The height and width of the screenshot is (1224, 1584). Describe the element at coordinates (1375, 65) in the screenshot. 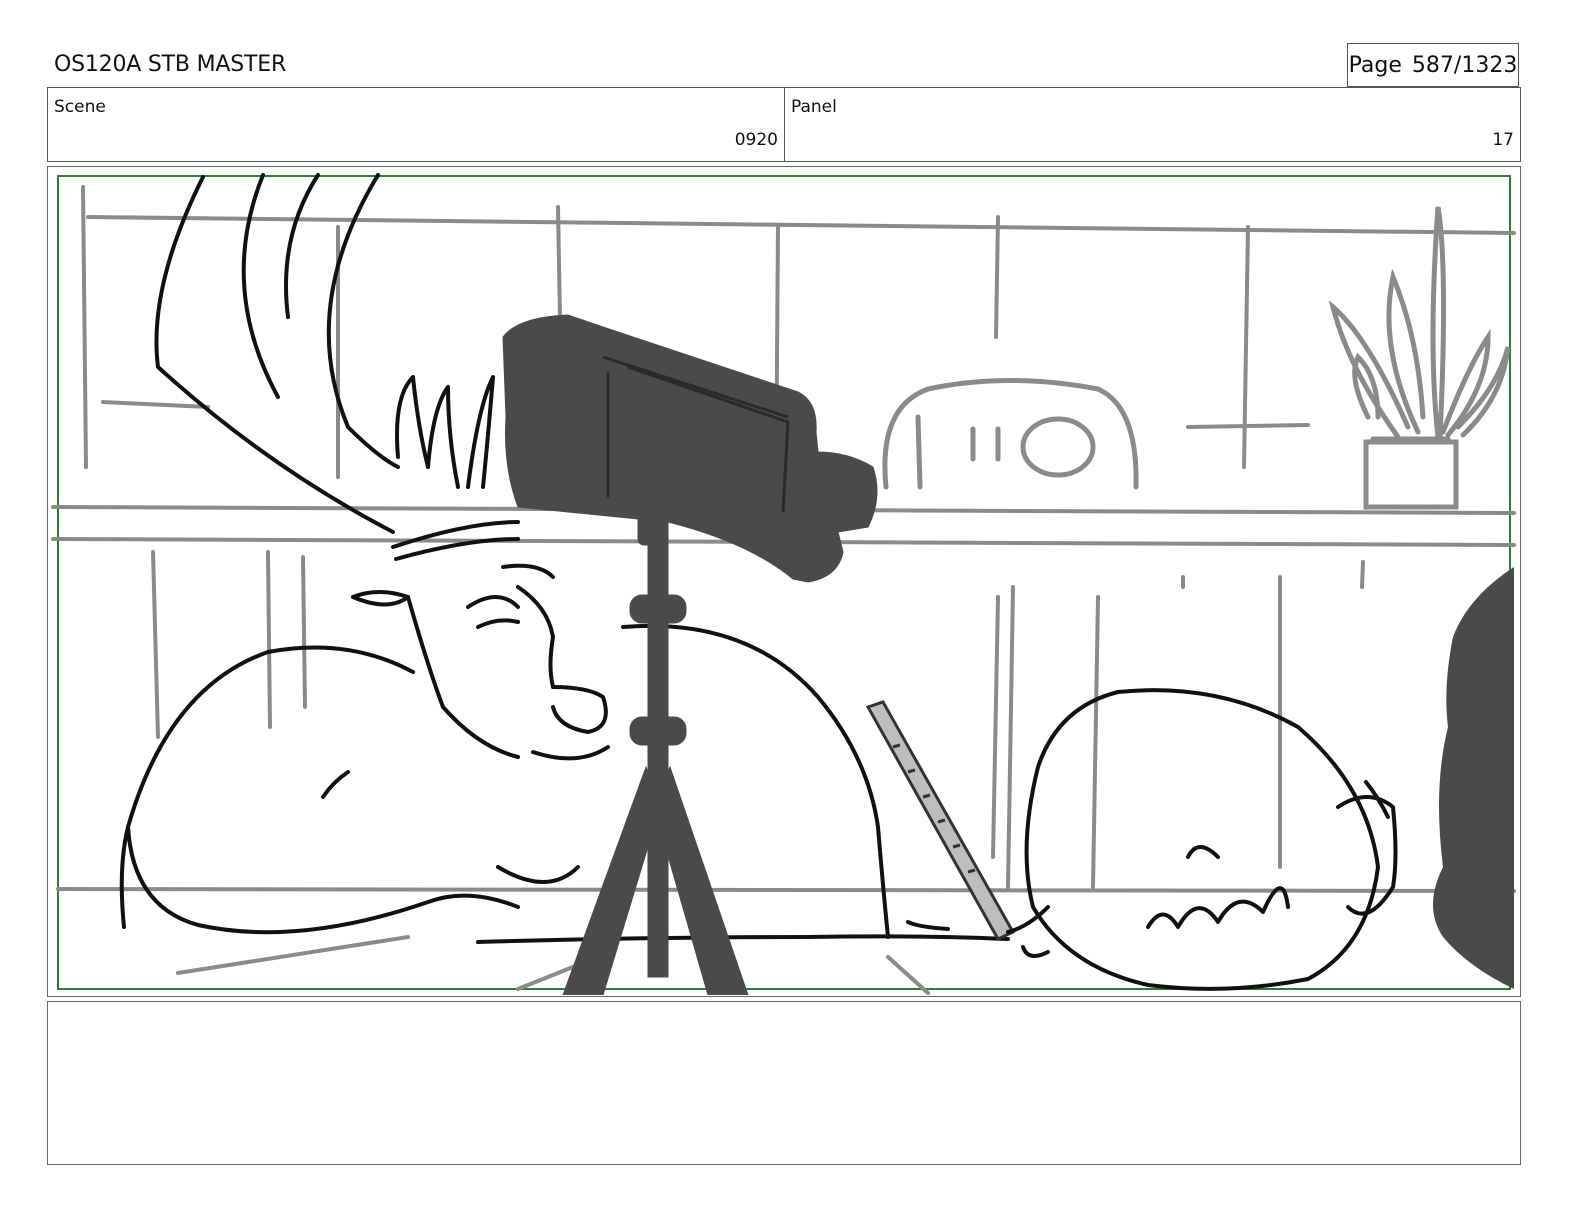

I see `page-label: Page` at that location.